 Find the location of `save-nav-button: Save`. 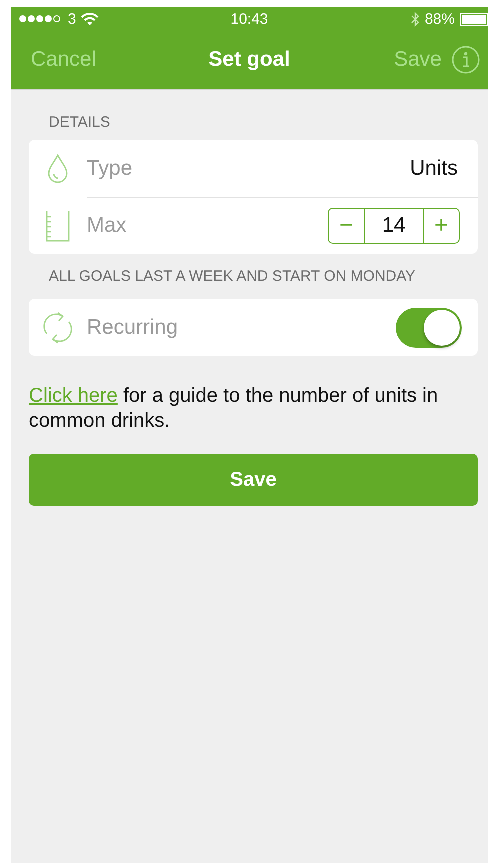

save-nav-button: Save is located at coordinates (418, 60).